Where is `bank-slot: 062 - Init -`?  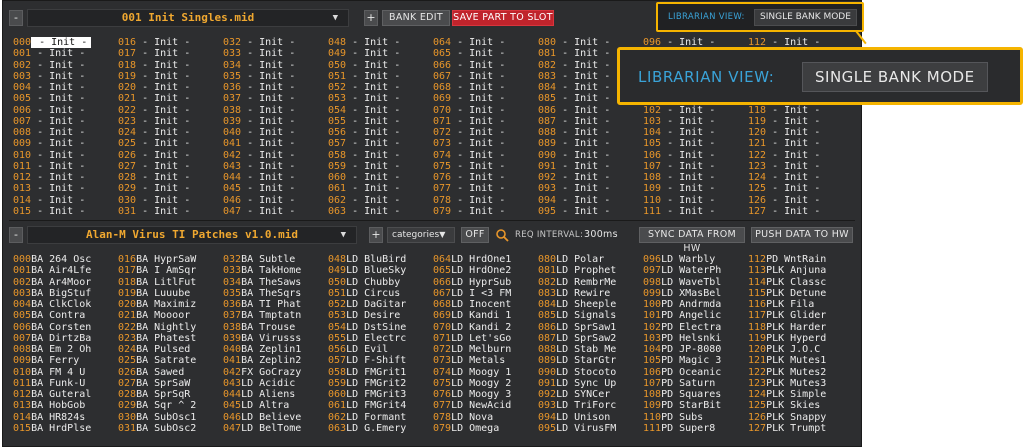
bank-slot: 062 - Init - is located at coordinates (380, 200).